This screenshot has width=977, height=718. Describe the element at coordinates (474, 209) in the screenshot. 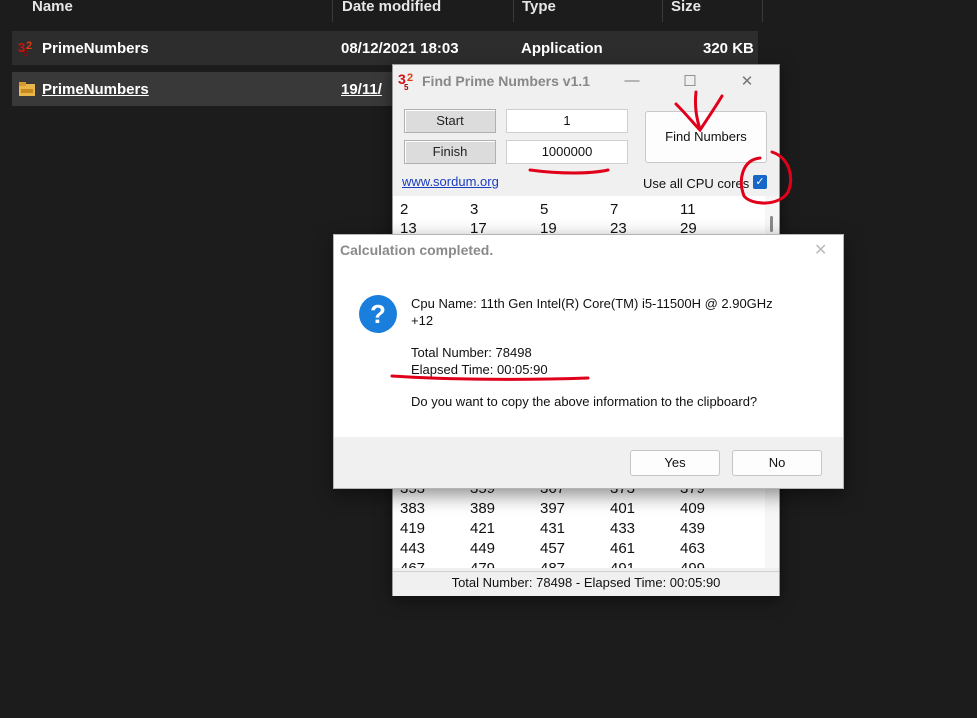

I see `prime-number: 3` at that location.